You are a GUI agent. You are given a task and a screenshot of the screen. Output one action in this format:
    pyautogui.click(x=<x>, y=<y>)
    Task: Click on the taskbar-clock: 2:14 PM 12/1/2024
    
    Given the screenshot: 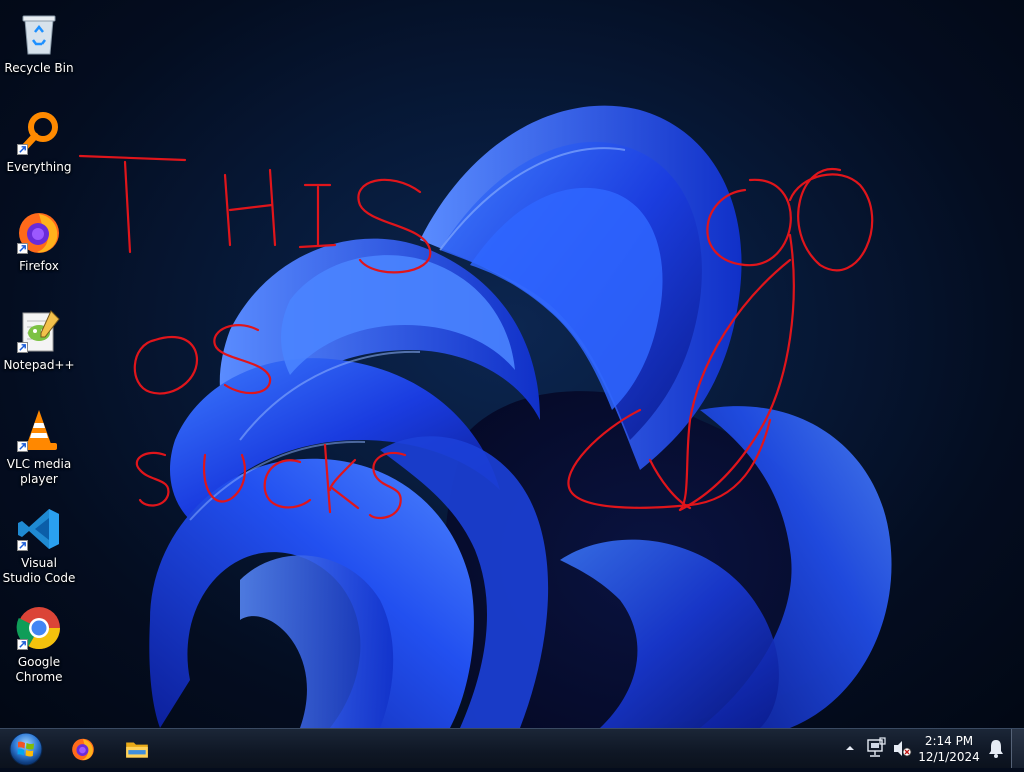 What is the action you would take?
    pyautogui.click(x=949, y=749)
    